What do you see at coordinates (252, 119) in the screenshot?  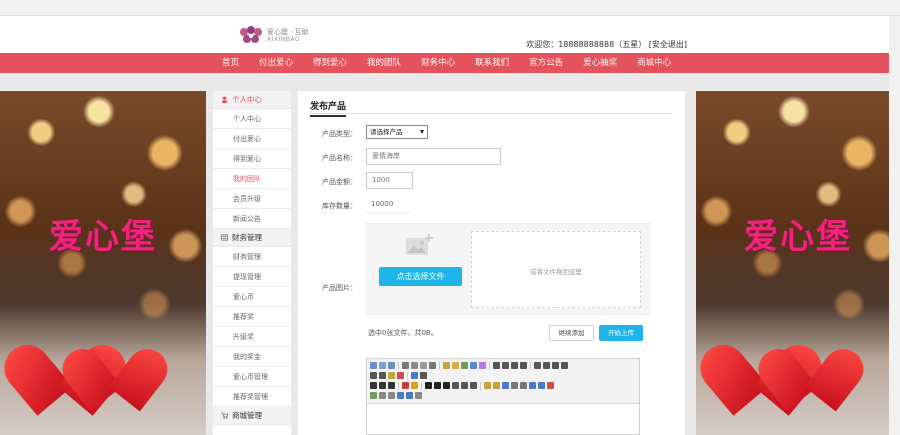 I see `sidebar-item-personal-center: 个人中心` at bounding box center [252, 119].